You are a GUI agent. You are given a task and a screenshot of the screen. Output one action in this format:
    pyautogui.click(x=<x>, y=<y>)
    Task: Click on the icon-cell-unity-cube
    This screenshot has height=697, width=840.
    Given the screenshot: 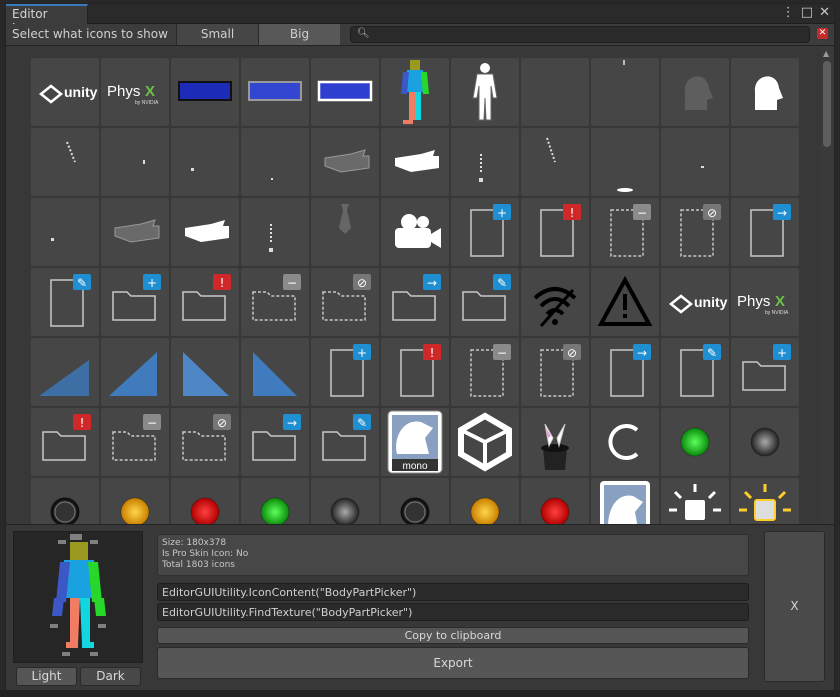 What is the action you would take?
    pyautogui.click(x=485, y=442)
    